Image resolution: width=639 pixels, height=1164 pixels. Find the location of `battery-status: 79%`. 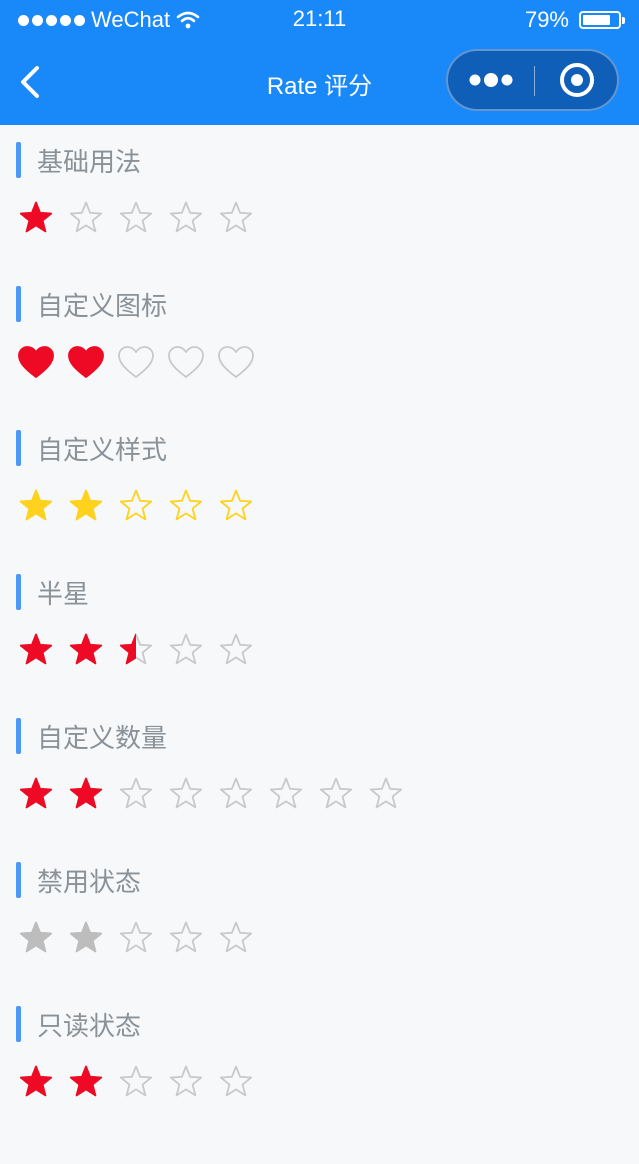

battery-status: 79% is located at coordinates (574, 20).